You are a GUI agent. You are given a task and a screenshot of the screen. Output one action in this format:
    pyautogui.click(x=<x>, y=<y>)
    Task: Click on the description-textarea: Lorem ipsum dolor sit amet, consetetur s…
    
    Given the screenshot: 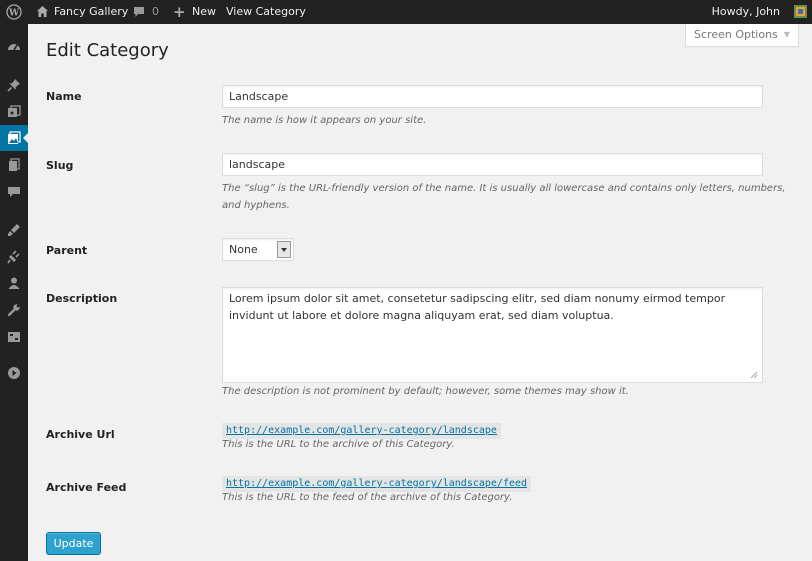 What is the action you would take?
    pyautogui.click(x=492, y=335)
    